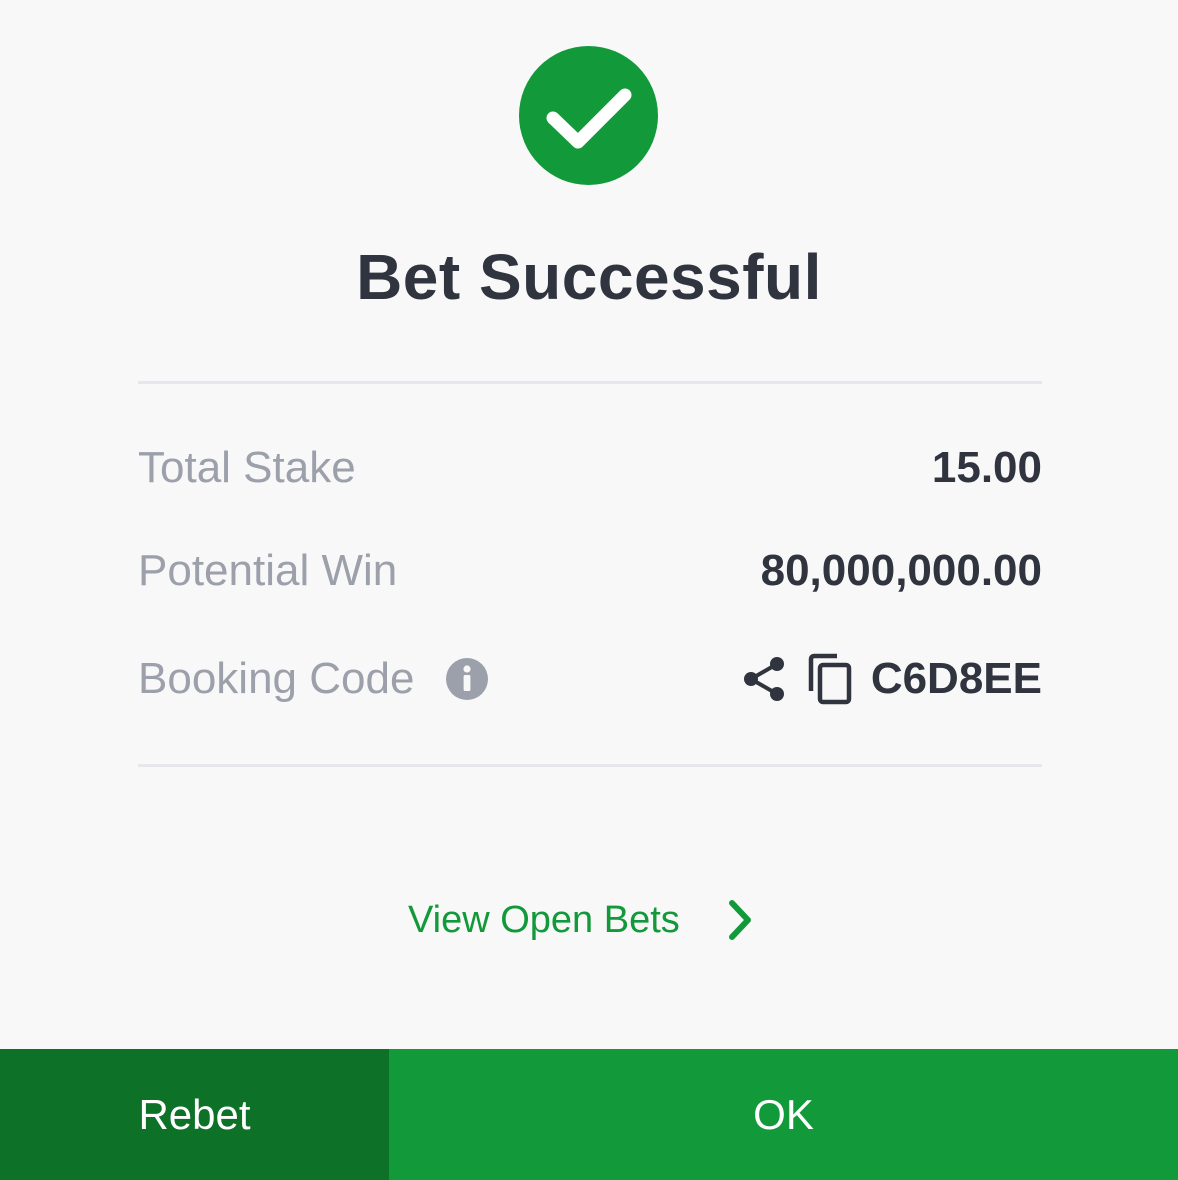 This screenshot has width=1178, height=1180. What do you see at coordinates (764, 679) in the screenshot?
I see `share-icon` at bounding box center [764, 679].